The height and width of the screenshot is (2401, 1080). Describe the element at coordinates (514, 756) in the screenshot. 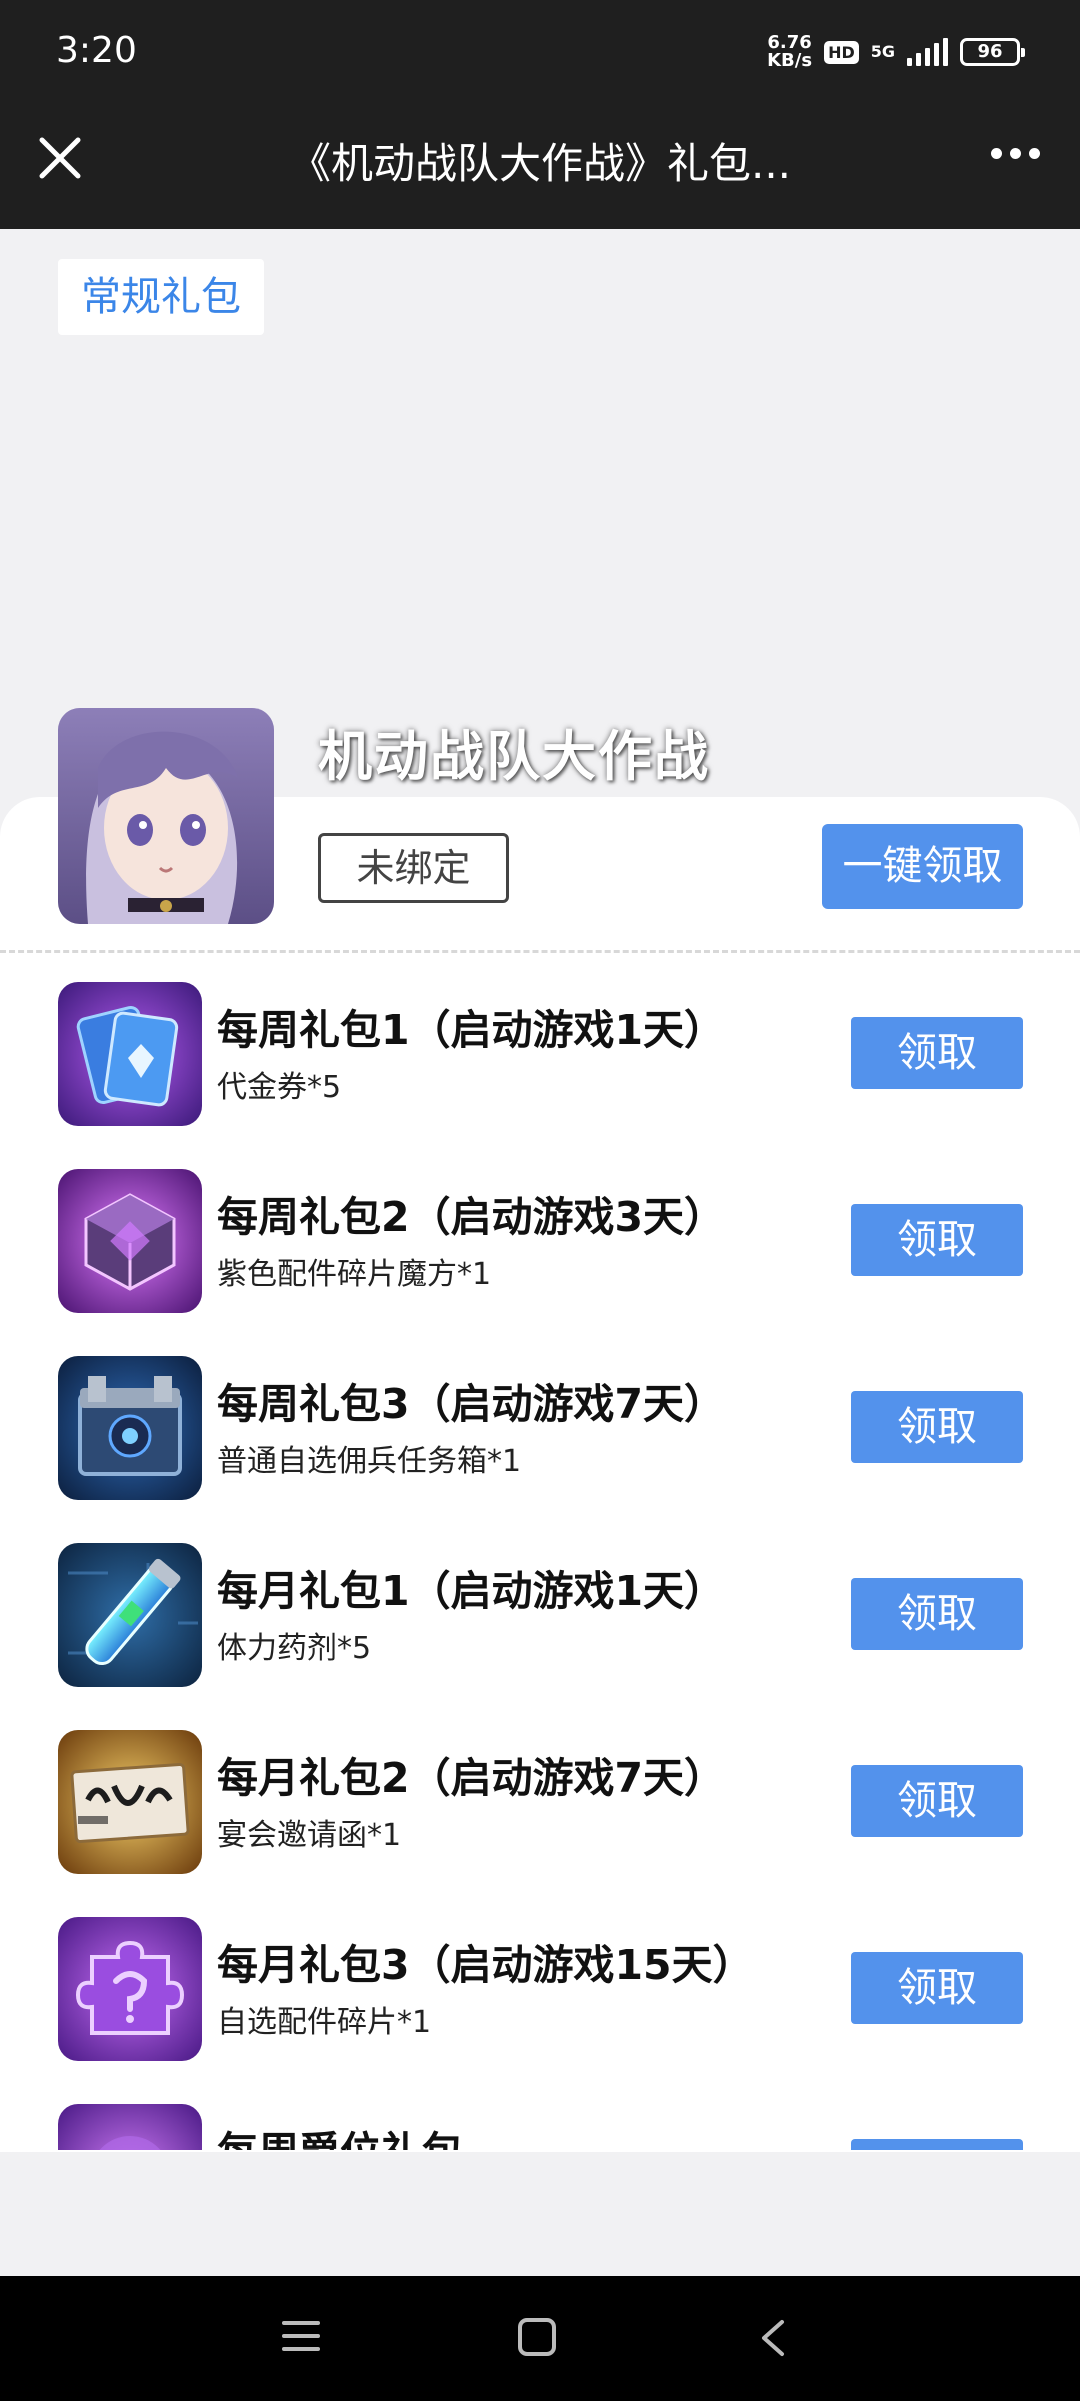

I see `game-name: 机动战队大作战` at that location.